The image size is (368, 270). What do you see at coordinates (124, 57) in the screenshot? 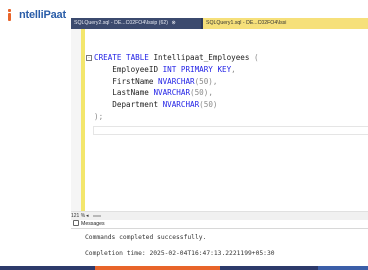
I see `keyword: CREATE TABLE` at bounding box center [124, 57].